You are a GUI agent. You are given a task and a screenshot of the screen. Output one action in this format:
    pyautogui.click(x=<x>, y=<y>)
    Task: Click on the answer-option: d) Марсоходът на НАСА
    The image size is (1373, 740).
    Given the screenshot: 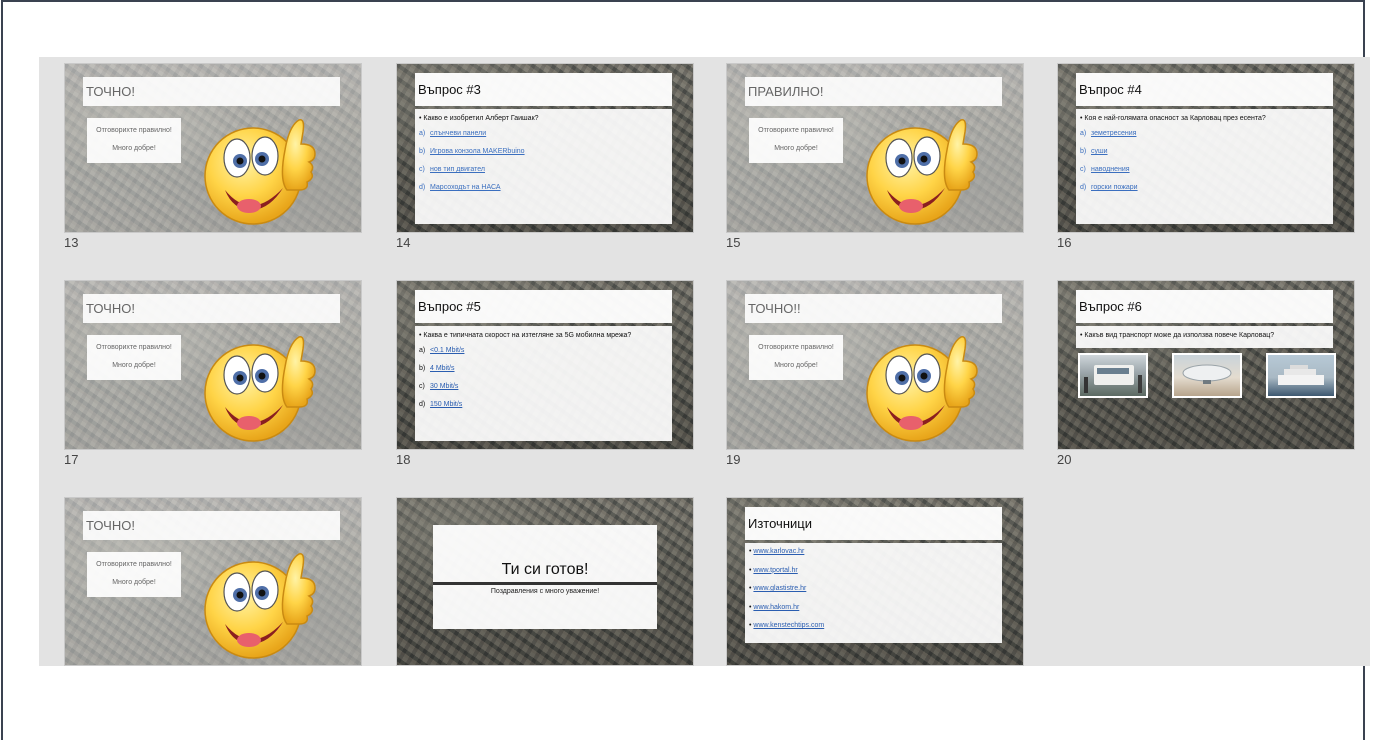 What is the action you would take?
    pyautogui.click(x=543, y=188)
    